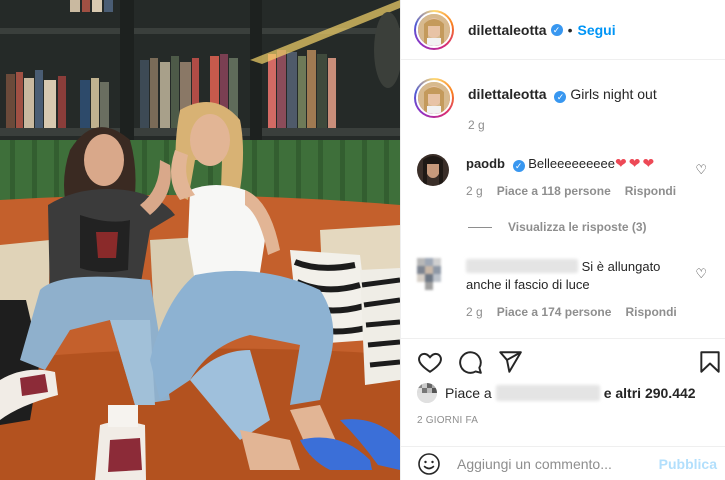 The height and width of the screenshot is (480, 725). Describe the element at coordinates (507, 30) in the screenshot. I see `author-username: dilettaleotta` at that location.